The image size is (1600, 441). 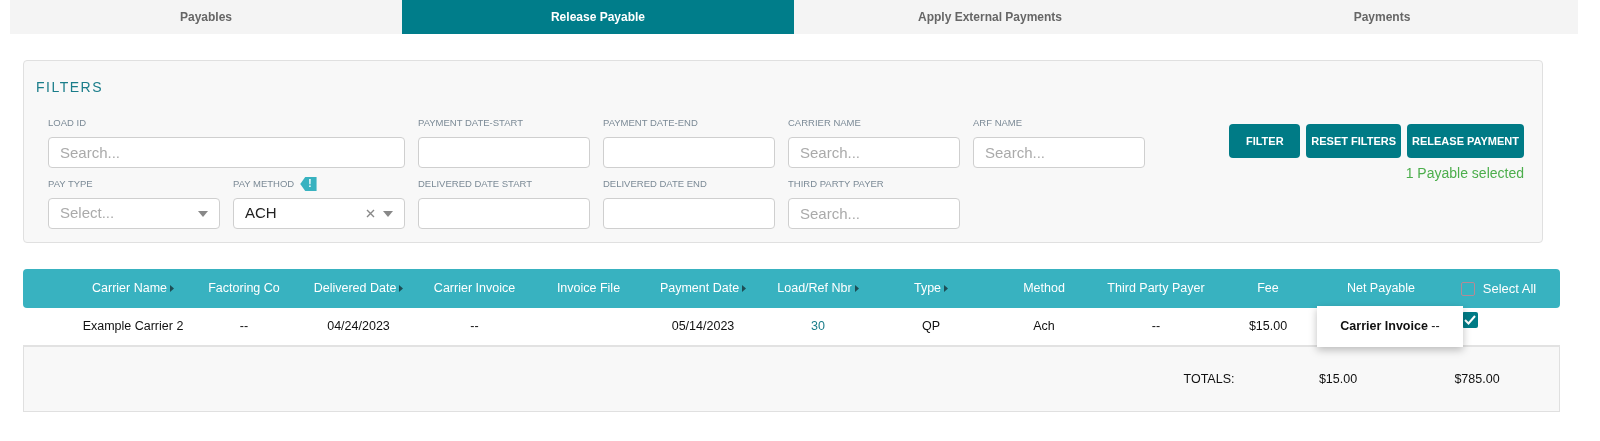 What do you see at coordinates (244, 289) in the screenshot?
I see `column-header: Factoring Co` at bounding box center [244, 289].